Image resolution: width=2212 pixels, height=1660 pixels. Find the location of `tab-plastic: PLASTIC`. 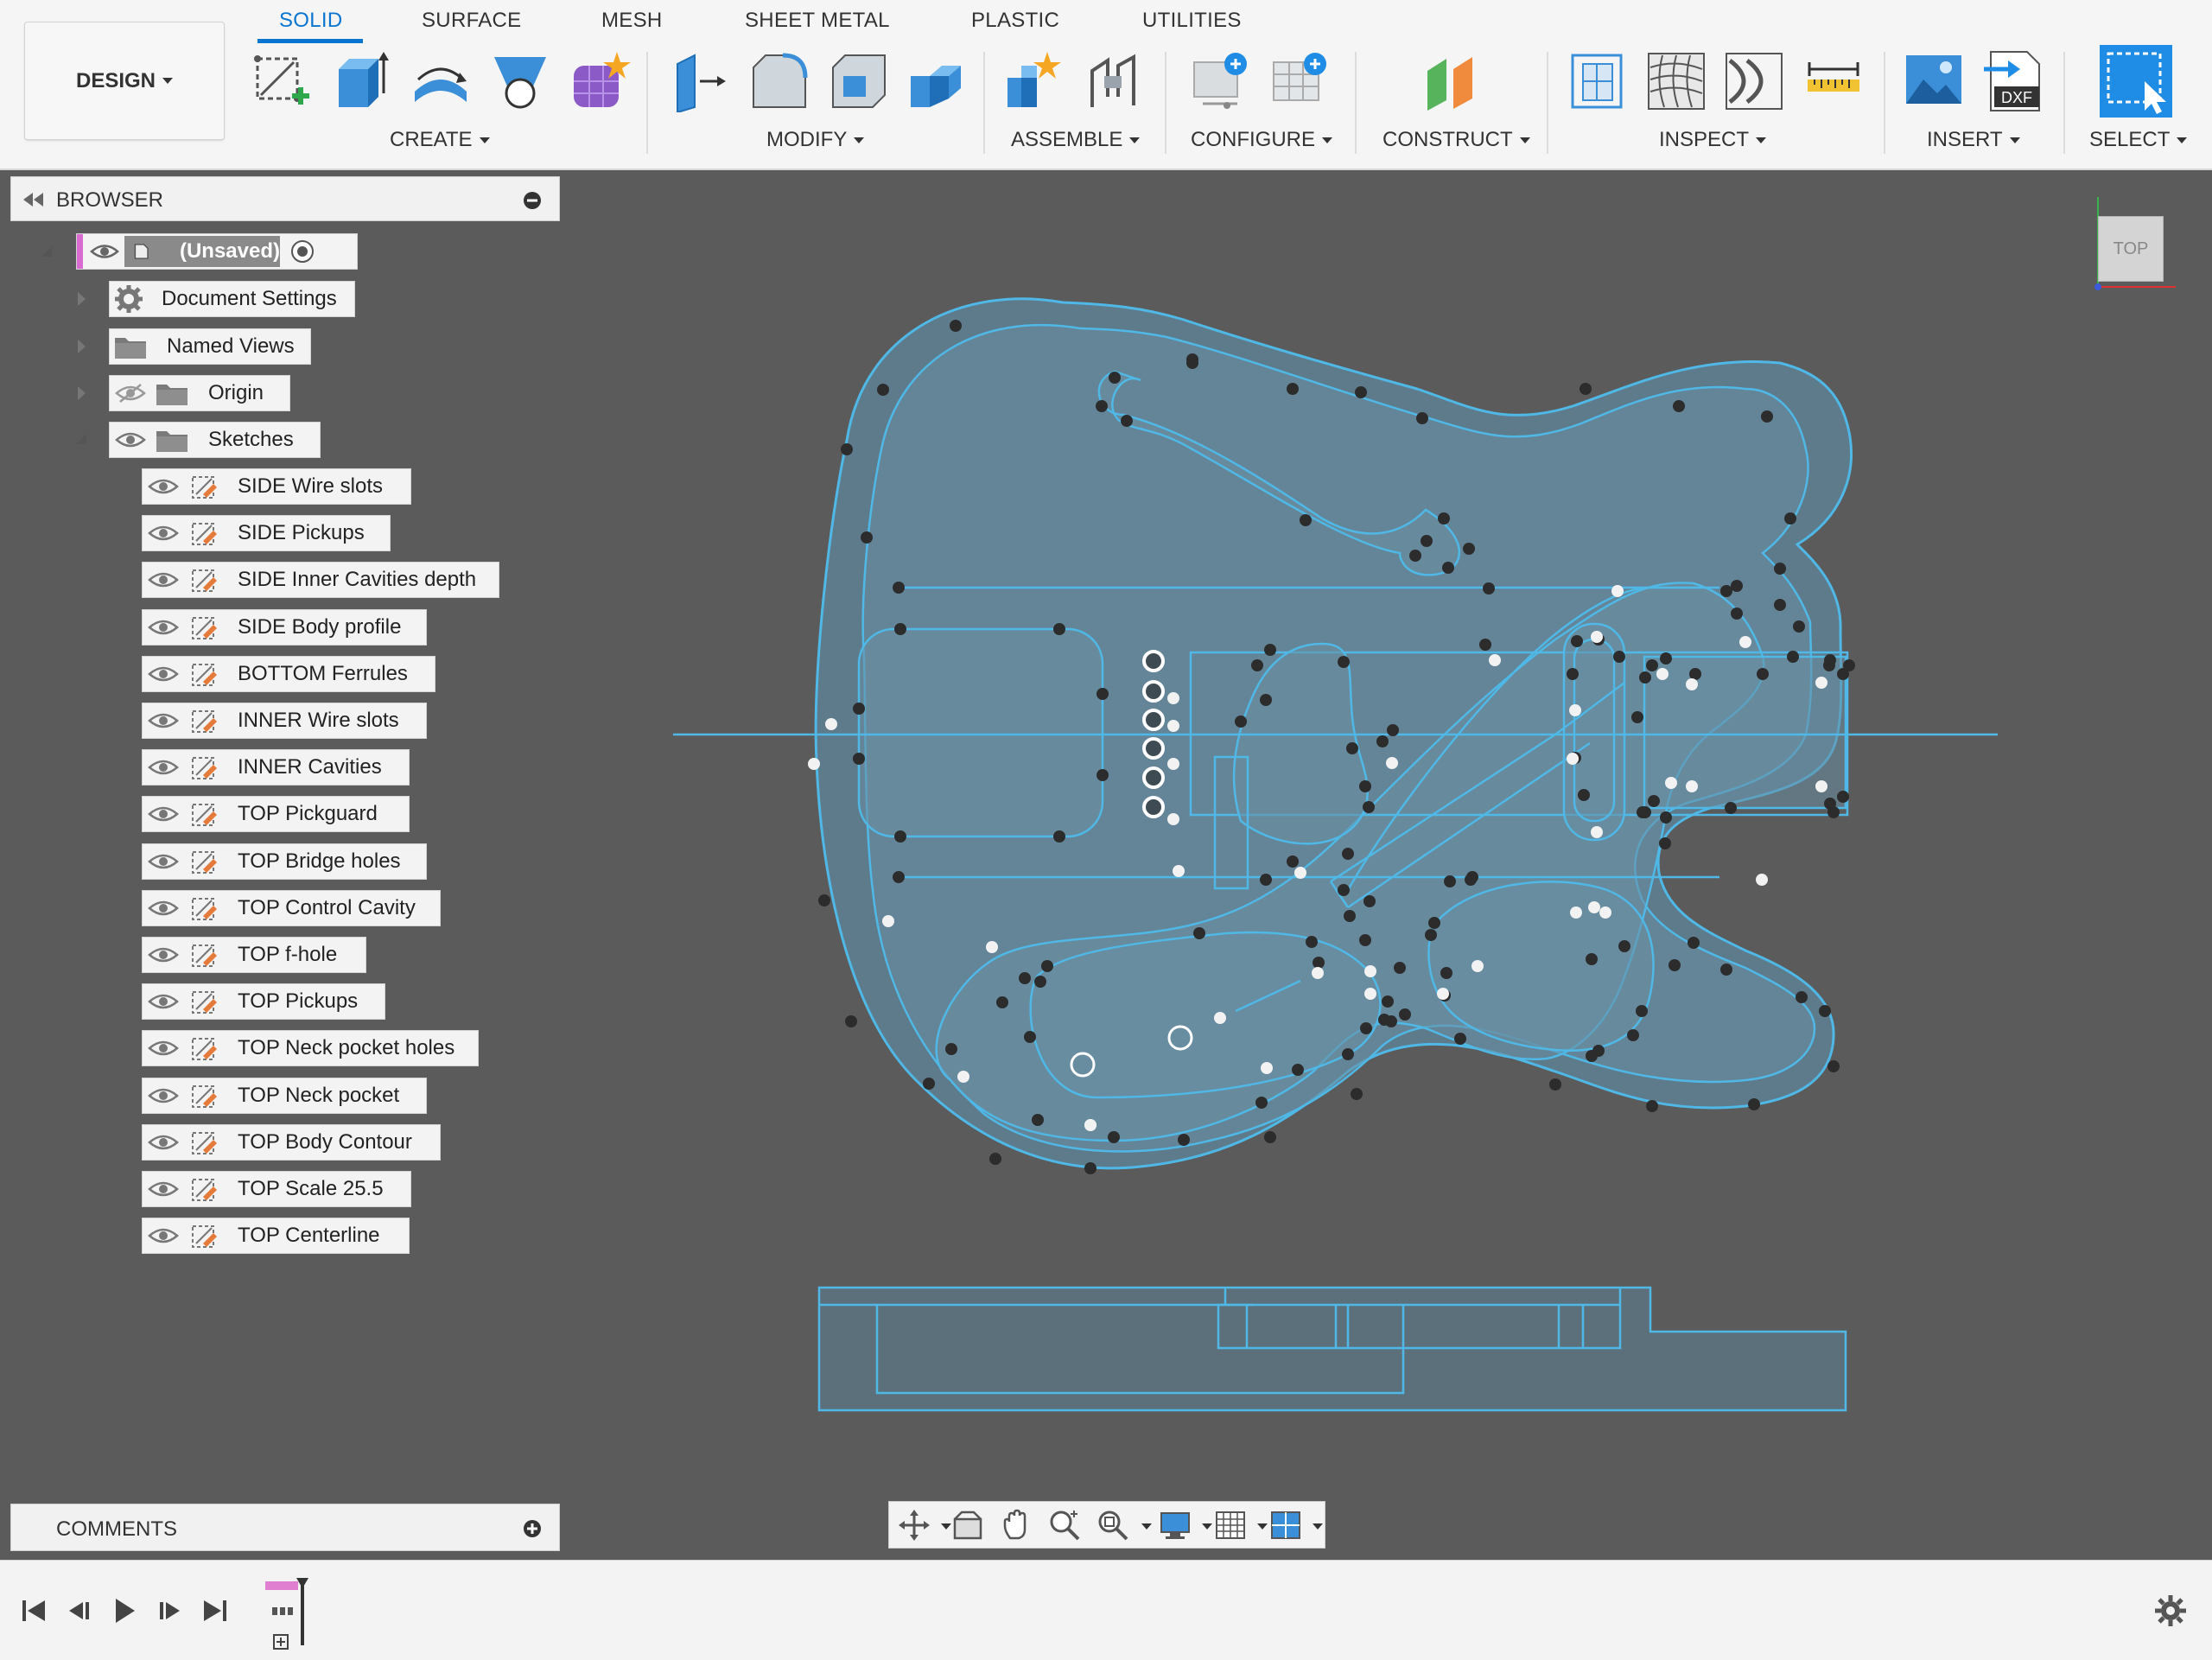

tab-plastic: PLASTIC is located at coordinates (1015, 21).